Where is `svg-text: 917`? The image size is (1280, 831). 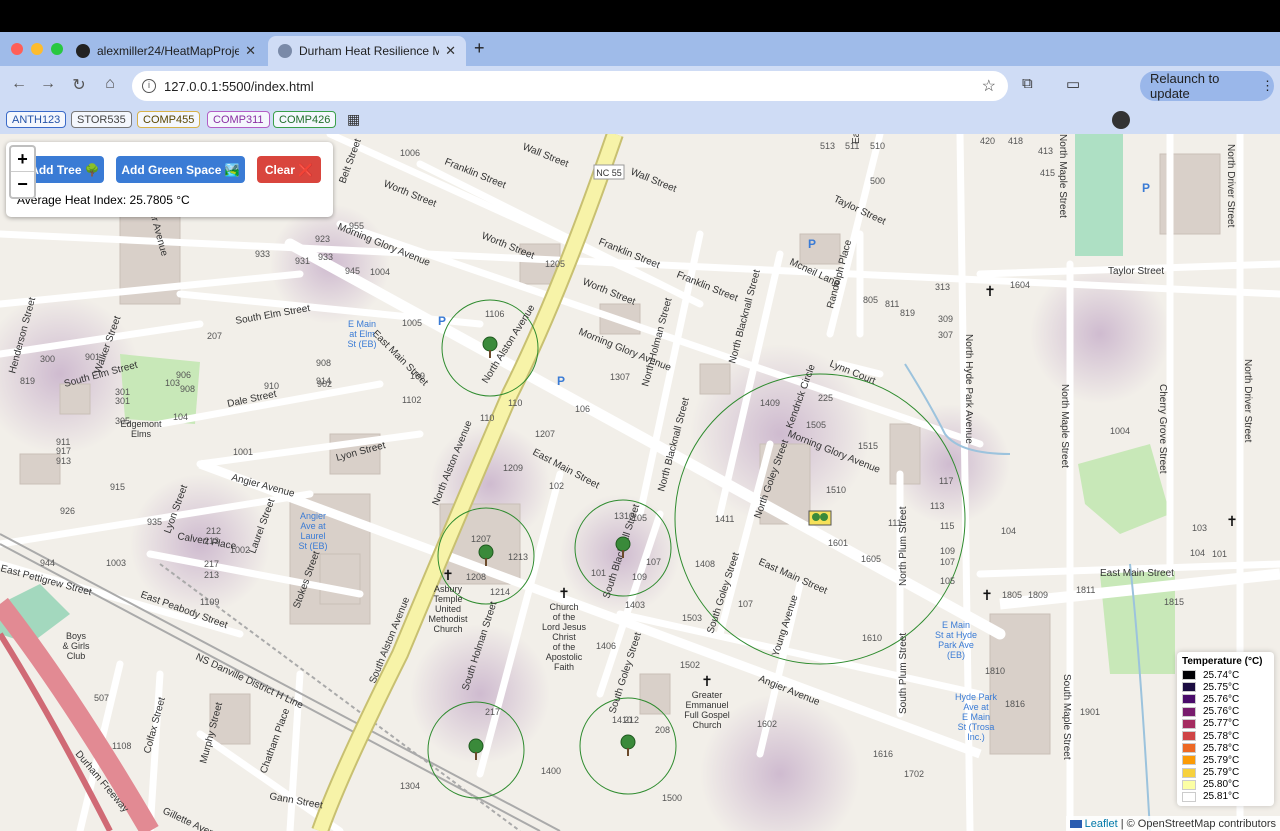 svg-text: 917 is located at coordinates (63, 451).